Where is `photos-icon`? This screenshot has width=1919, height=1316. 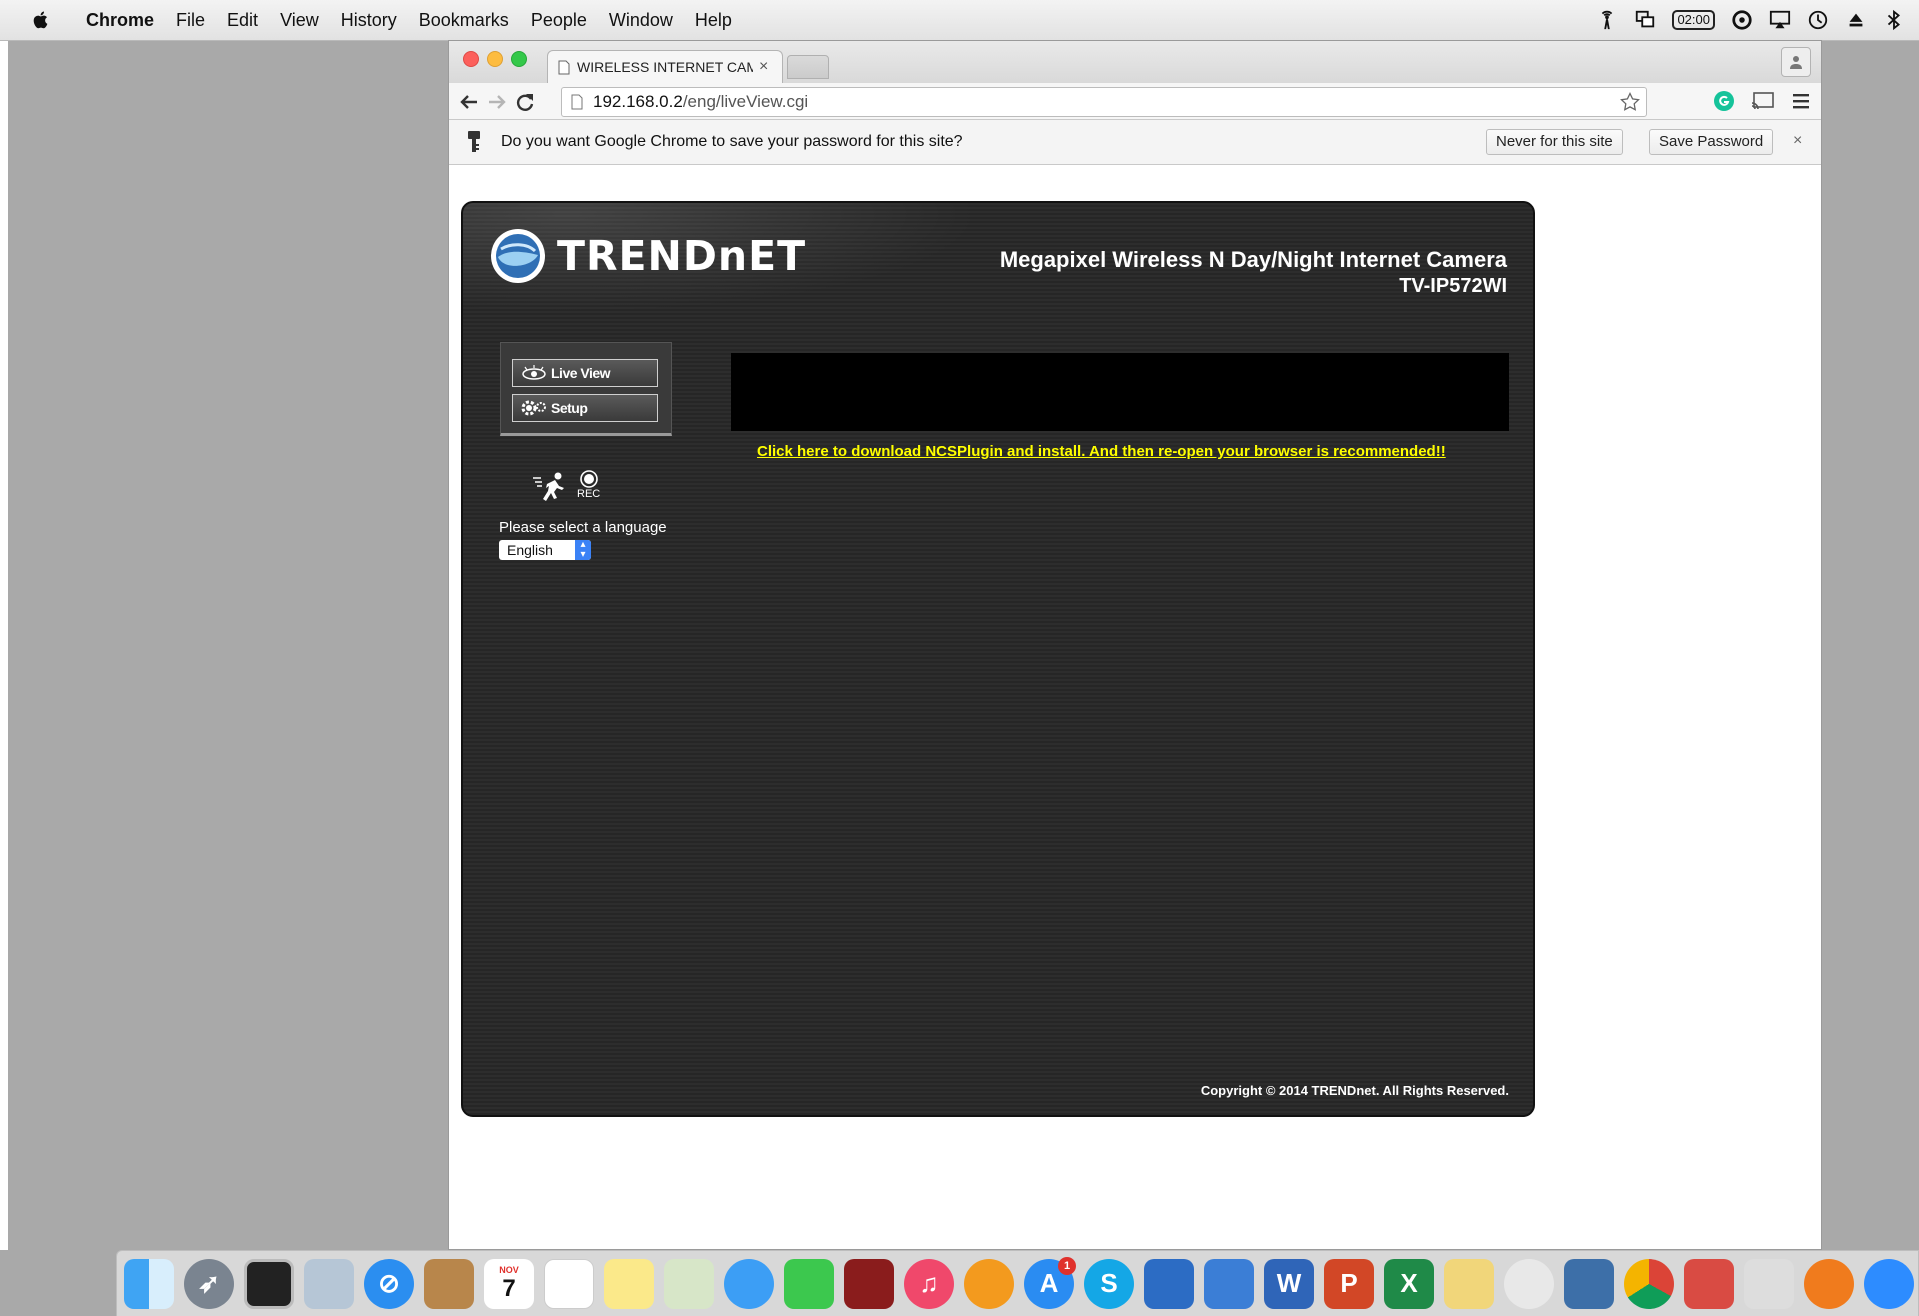
photos-icon is located at coordinates (1529, 1283).